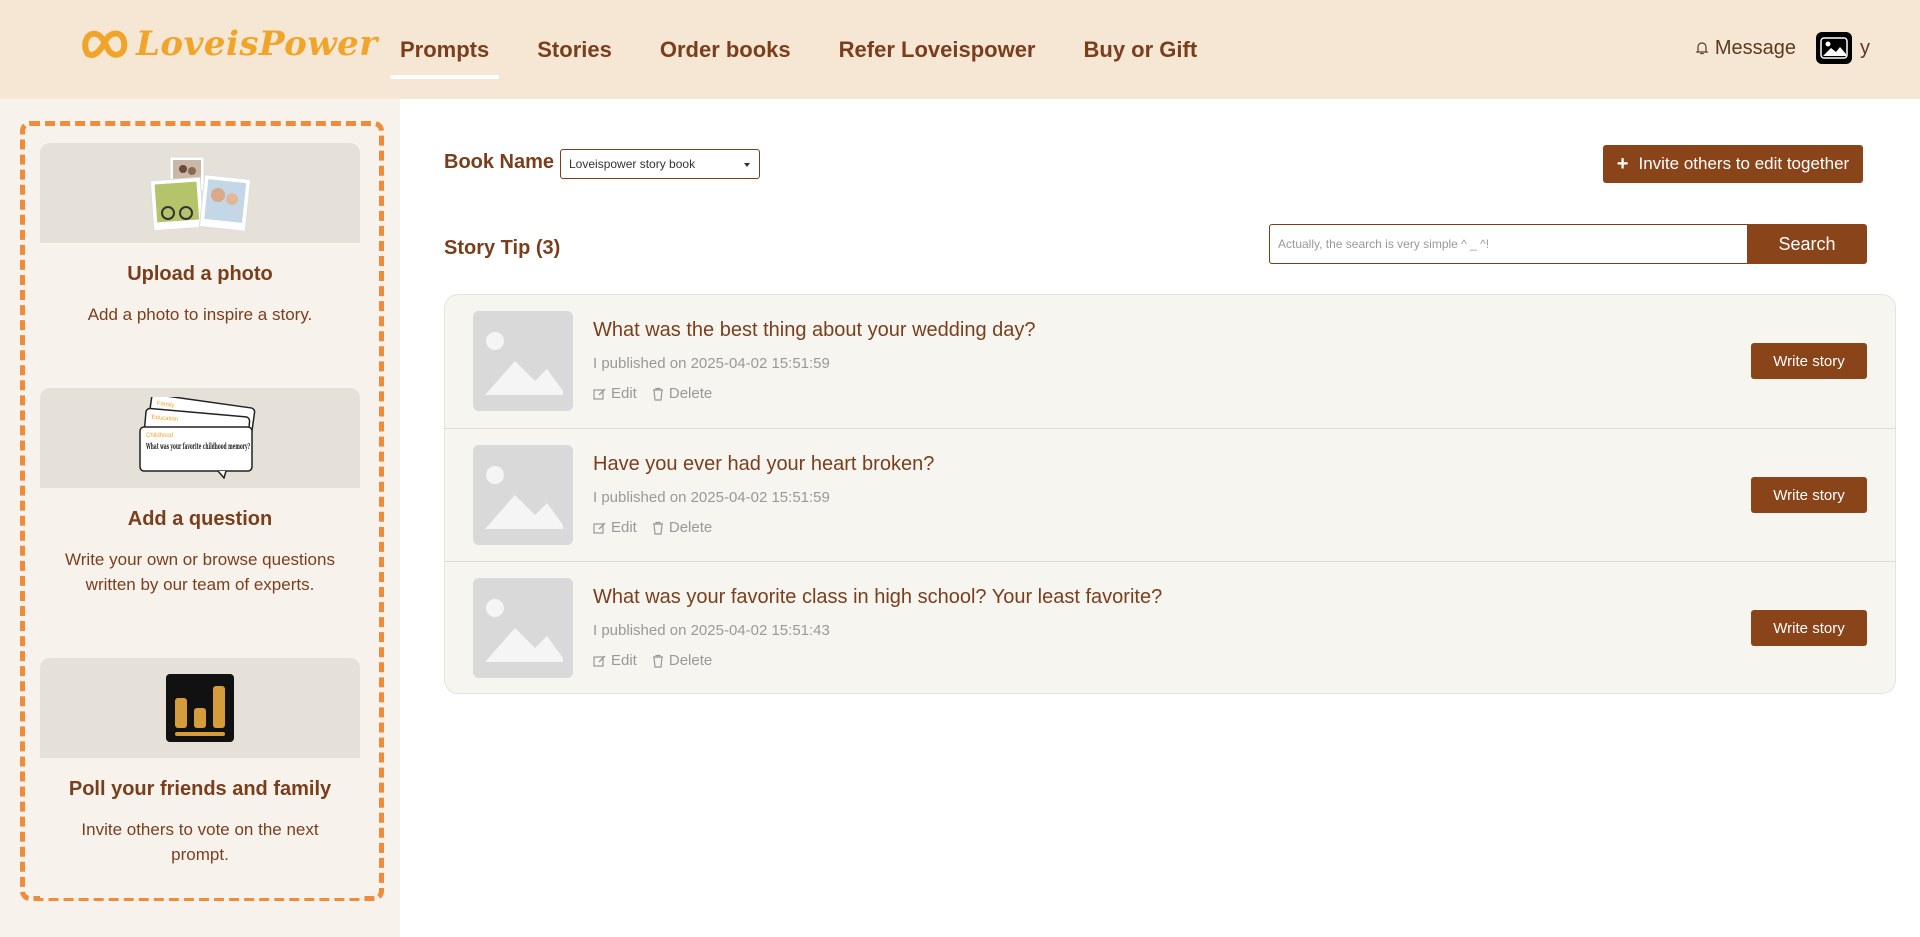  I want to click on nav-buy-or-gift: Buy or Gift, so click(1141, 49).